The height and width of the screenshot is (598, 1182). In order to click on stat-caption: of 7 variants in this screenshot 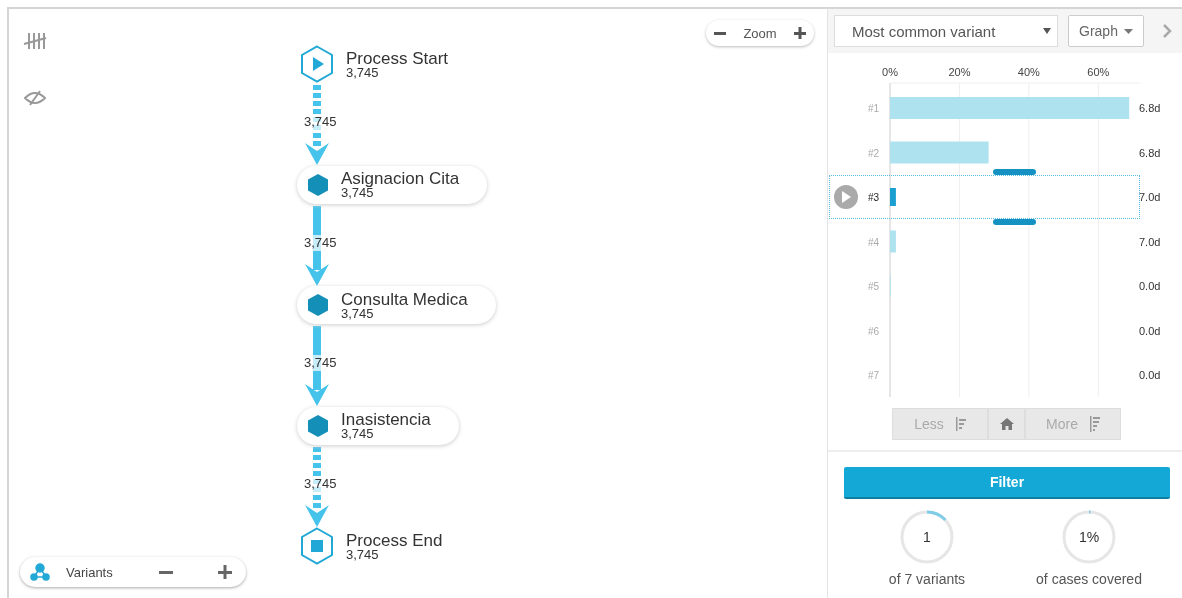, I will do `click(927, 579)`.